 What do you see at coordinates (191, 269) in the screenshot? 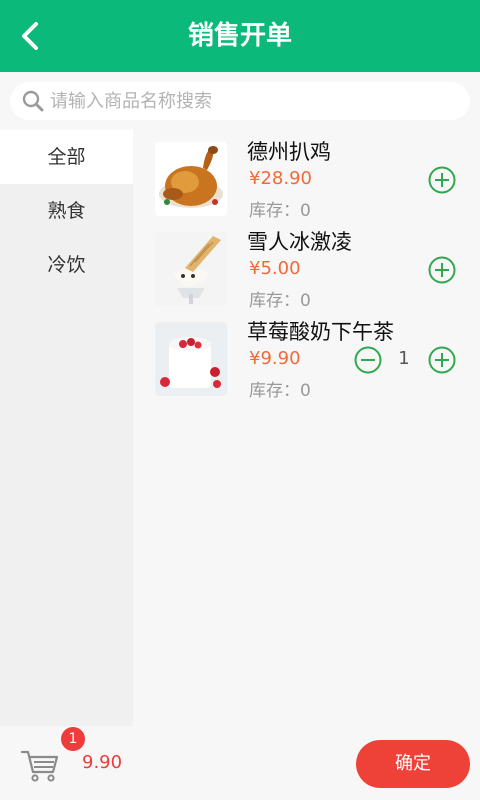
I see `product-image-ice-cream` at bounding box center [191, 269].